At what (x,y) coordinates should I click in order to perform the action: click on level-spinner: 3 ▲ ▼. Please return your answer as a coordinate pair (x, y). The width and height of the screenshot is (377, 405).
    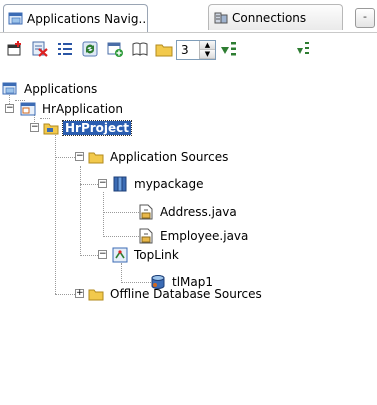
    Looking at the image, I should click on (196, 50).